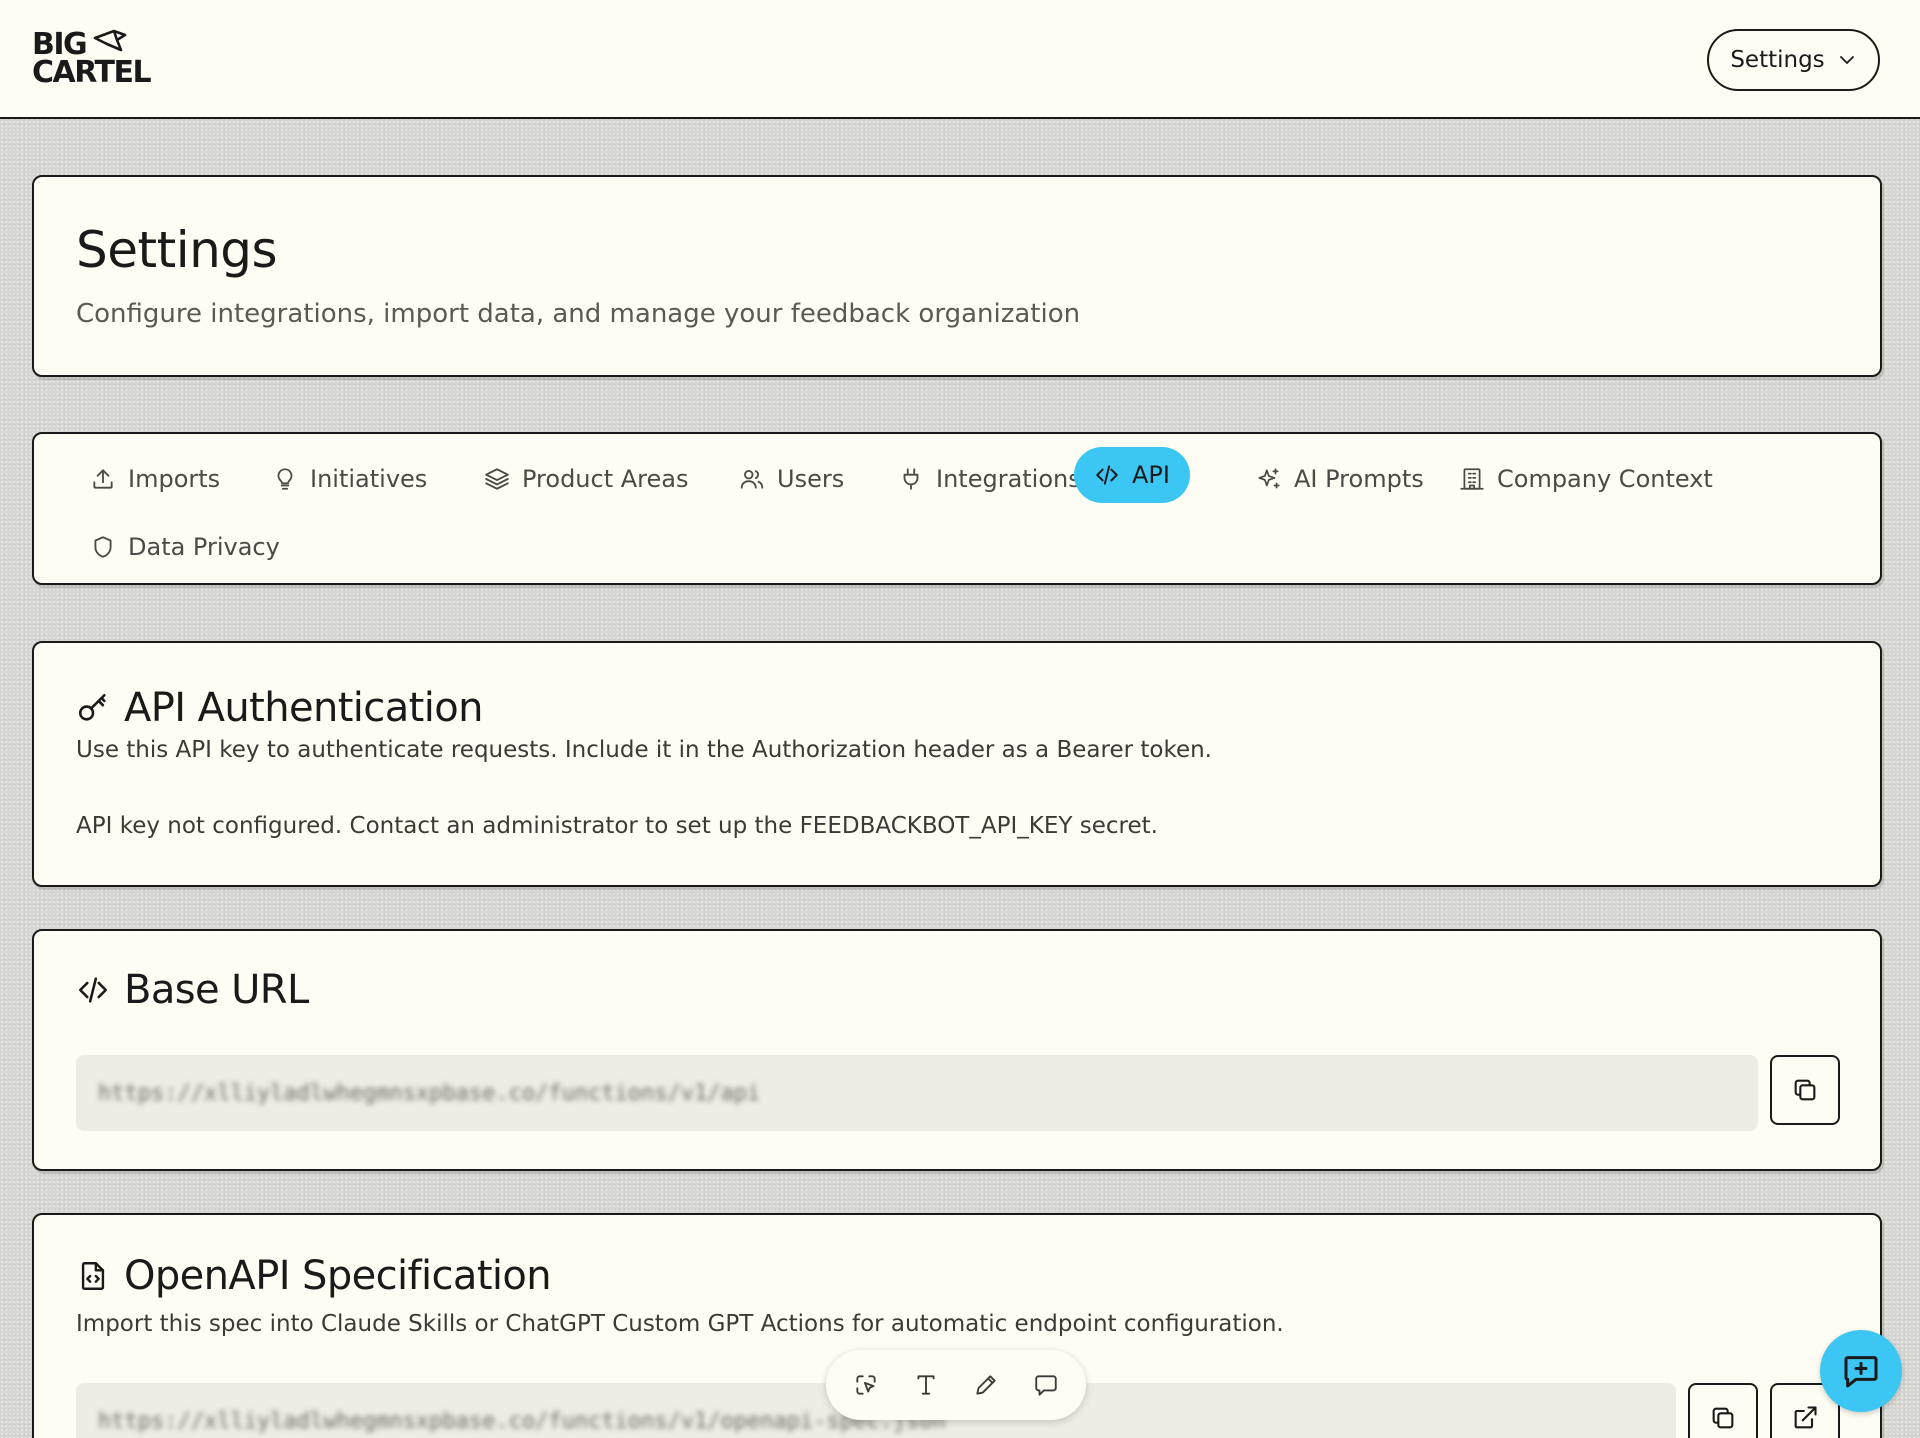 This screenshot has width=1920, height=1438. What do you see at coordinates (174, 479) in the screenshot?
I see `tab-label: Imports` at bounding box center [174, 479].